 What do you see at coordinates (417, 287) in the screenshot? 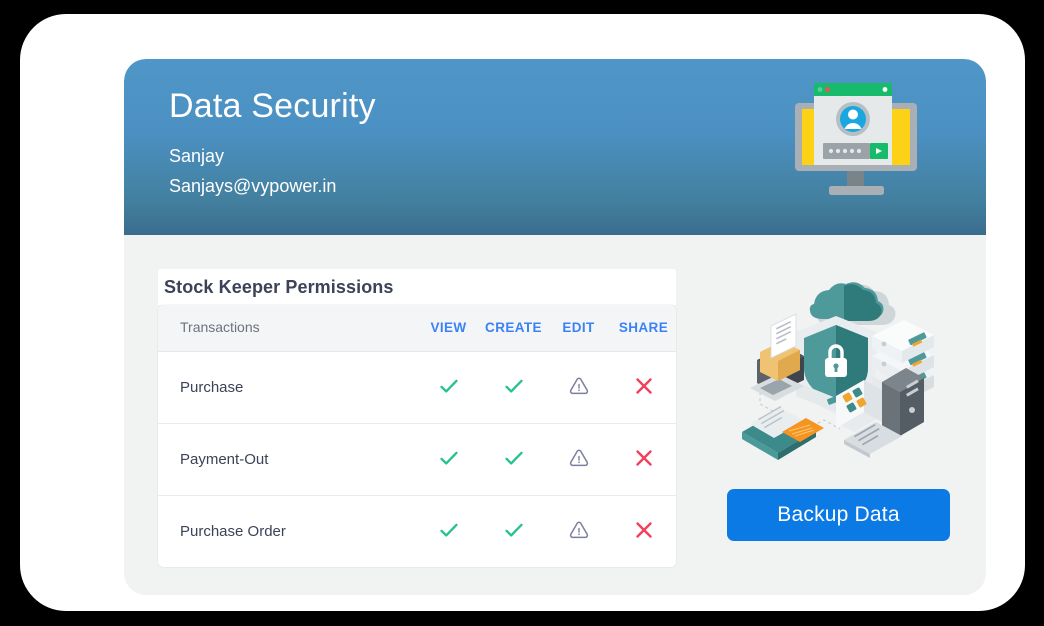
I see `permissions-title-bar: Stock Keeper Permissions` at bounding box center [417, 287].